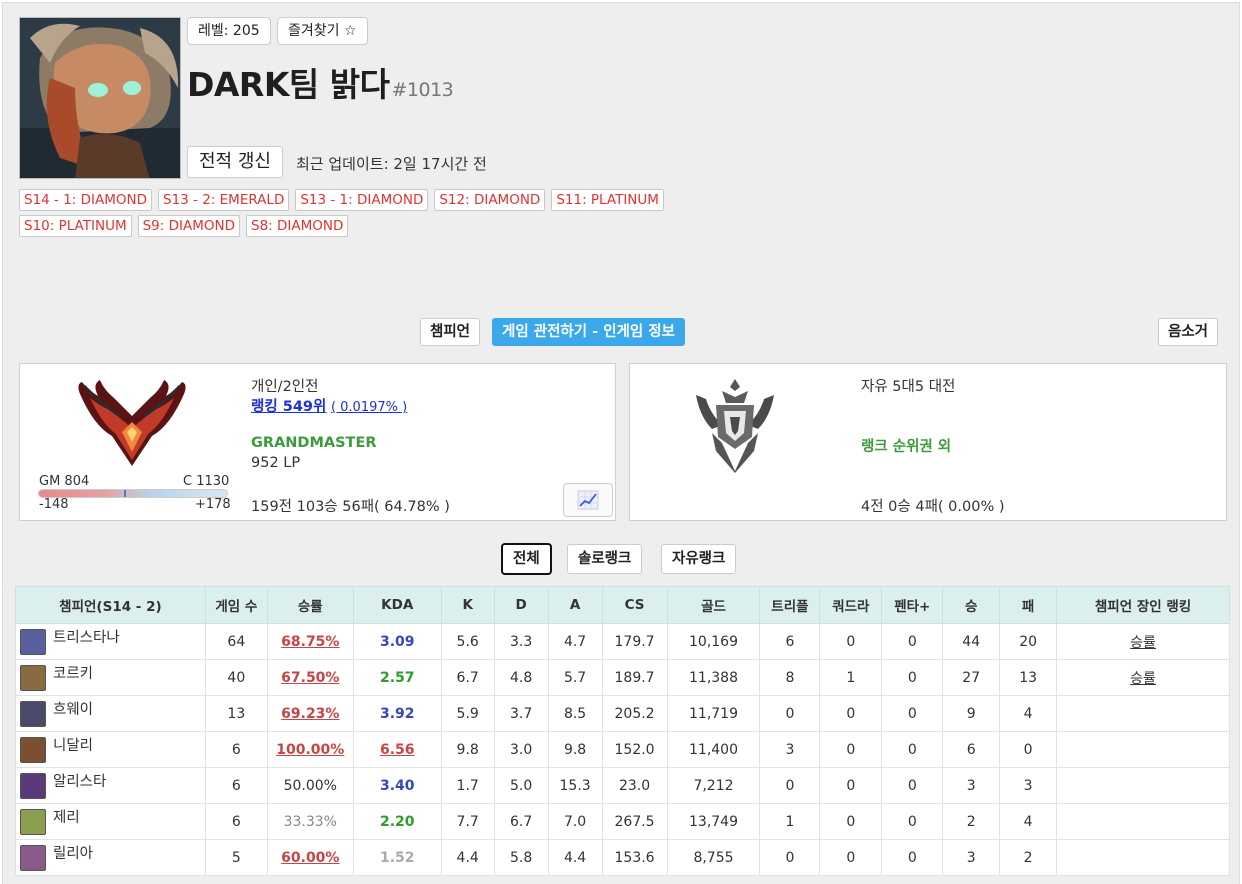 The height and width of the screenshot is (884, 1242). Describe the element at coordinates (236, 821) in the screenshot. I see `stat-games: 6` at that location.